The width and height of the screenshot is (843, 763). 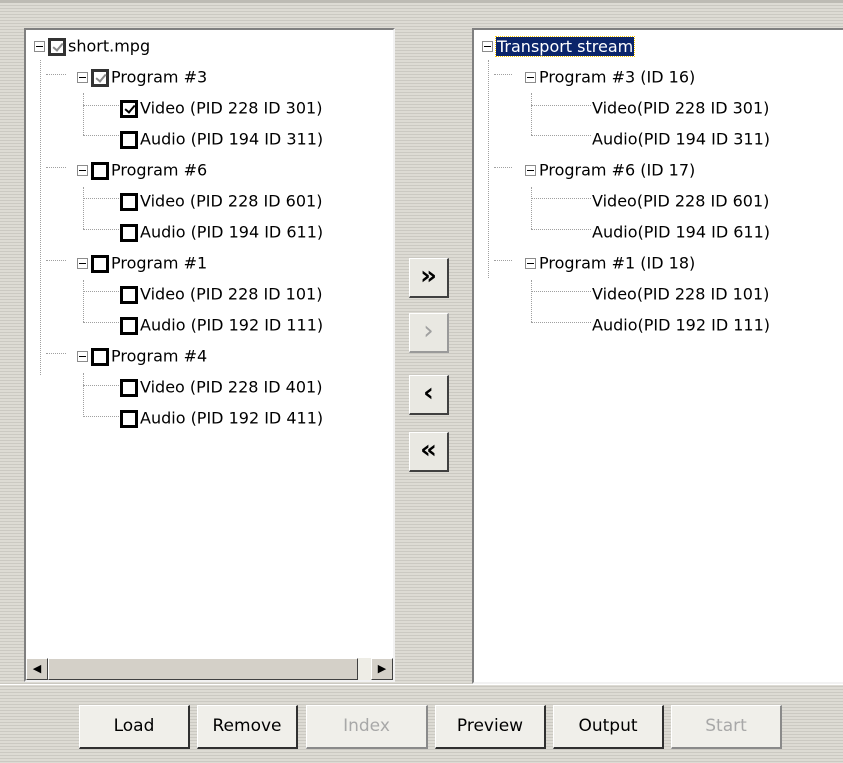 What do you see at coordinates (231, 387) in the screenshot?
I see `stream-label: Video (PID 228 ID 401)` at bounding box center [231, 387].